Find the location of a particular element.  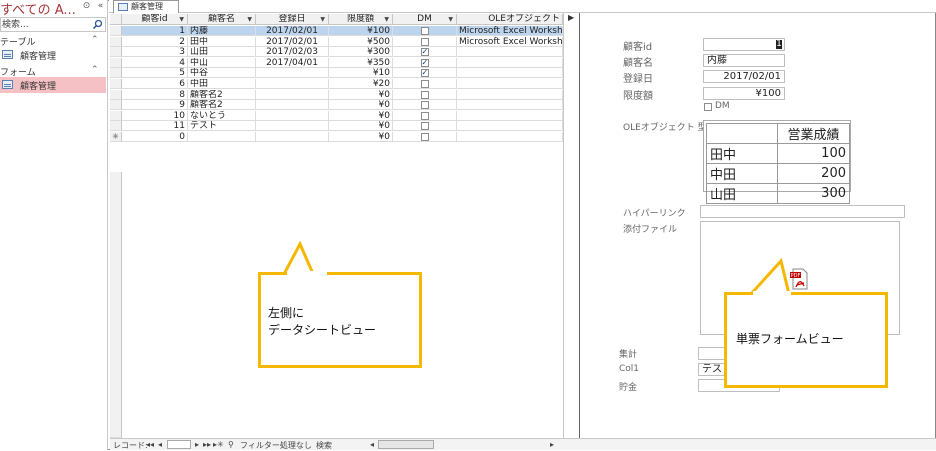

cell-ole: Microsoft Excel Worksh is located at coordinates (510, 41).